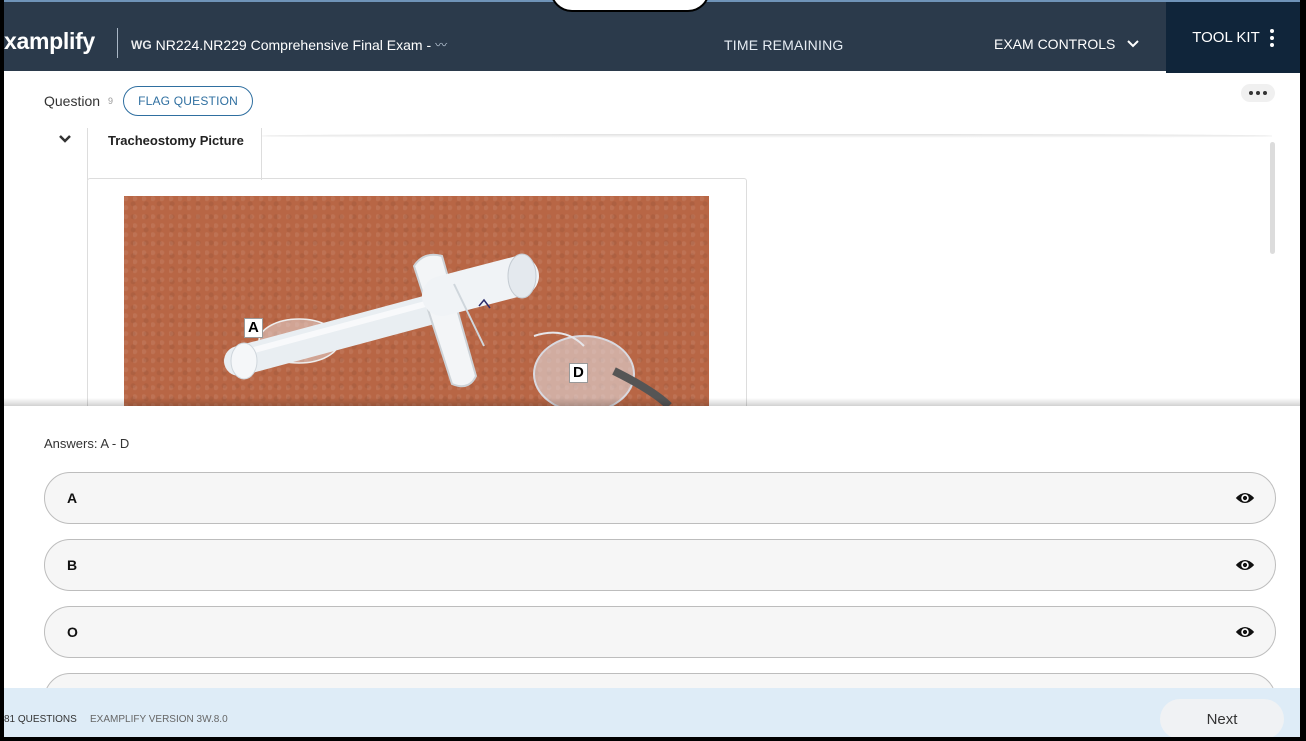  What do you see at coordinates (448, 329) in the screenshot?
I see `tracheostomy-tube-illustration` at bounding box center [448, 329].